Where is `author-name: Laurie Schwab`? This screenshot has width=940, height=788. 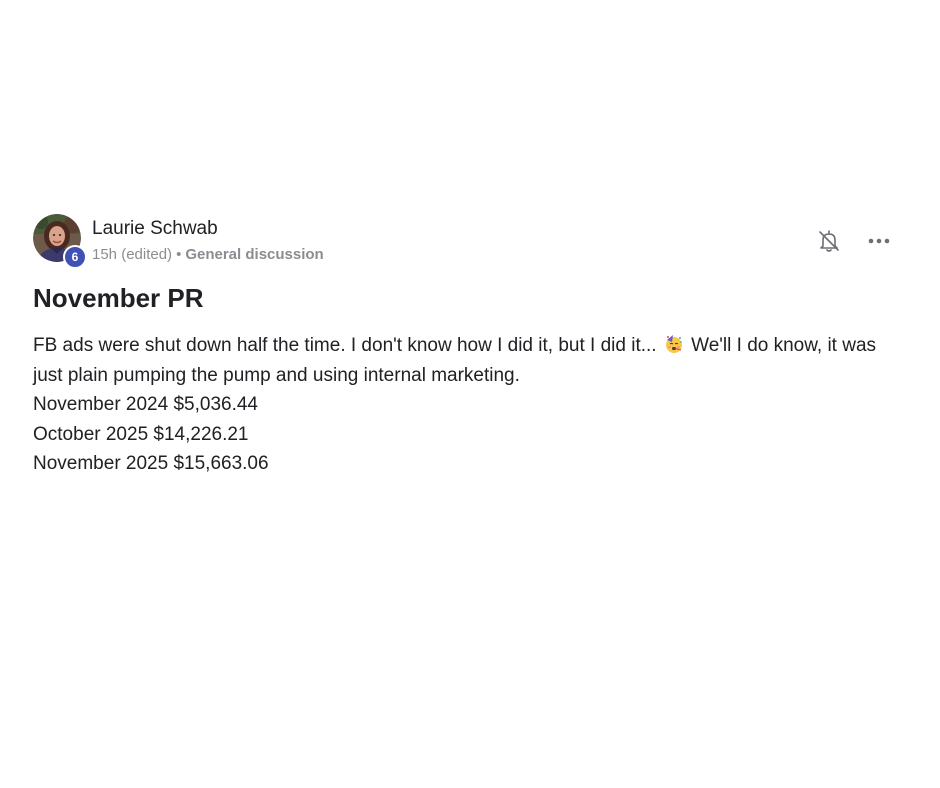 author-name: Laurie Schwab is located at coordinates (155, 229).